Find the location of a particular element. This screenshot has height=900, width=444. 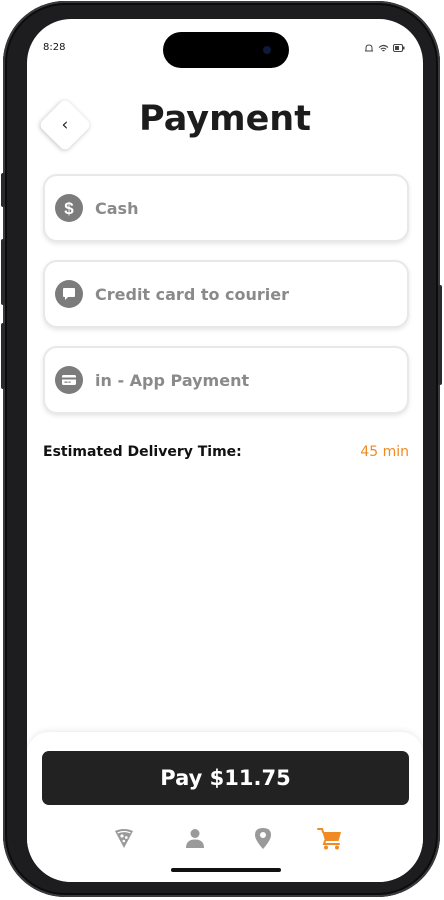

dynamic-island is located at coordinates (226, 50).